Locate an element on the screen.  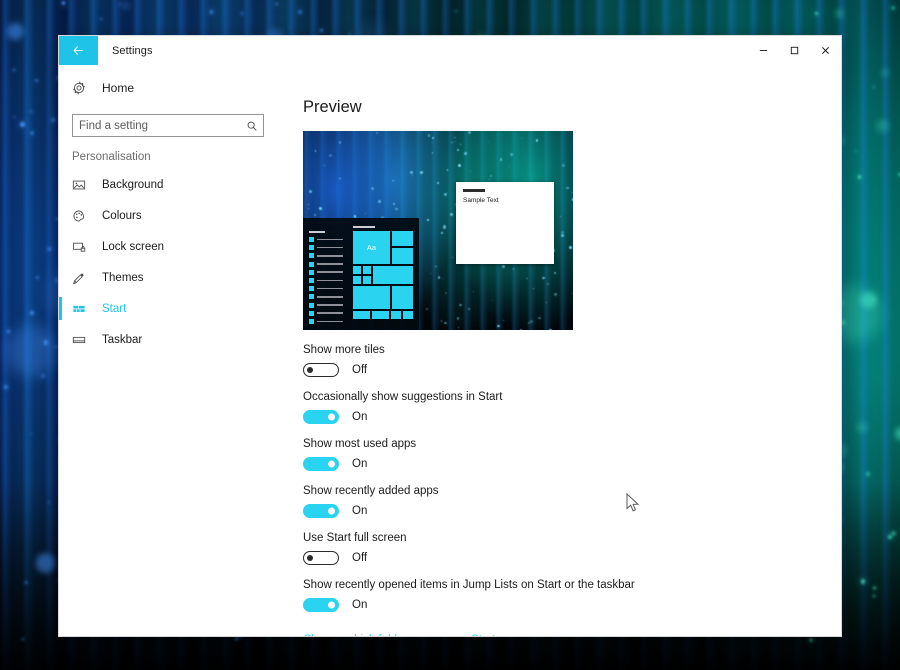
toggle-use-start-full-screen is located at coordinates (321, 558).